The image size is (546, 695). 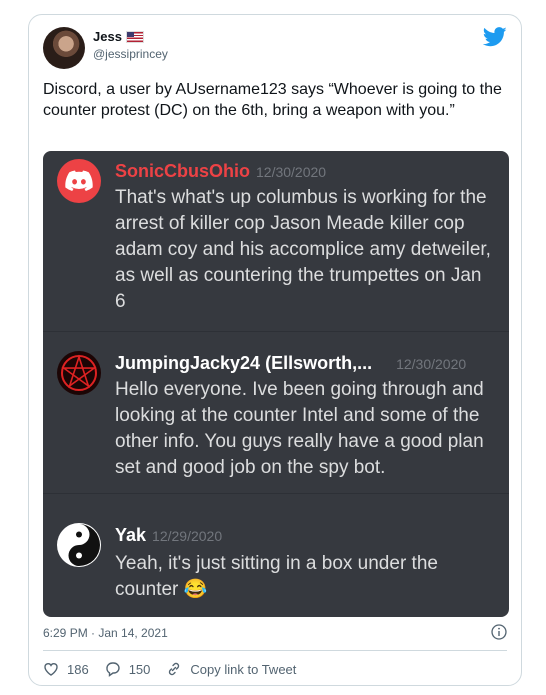 What do you see at coordinates (78, 669) in the screenshot?
I see `like-count: 186` at bounding box center [78, 669].